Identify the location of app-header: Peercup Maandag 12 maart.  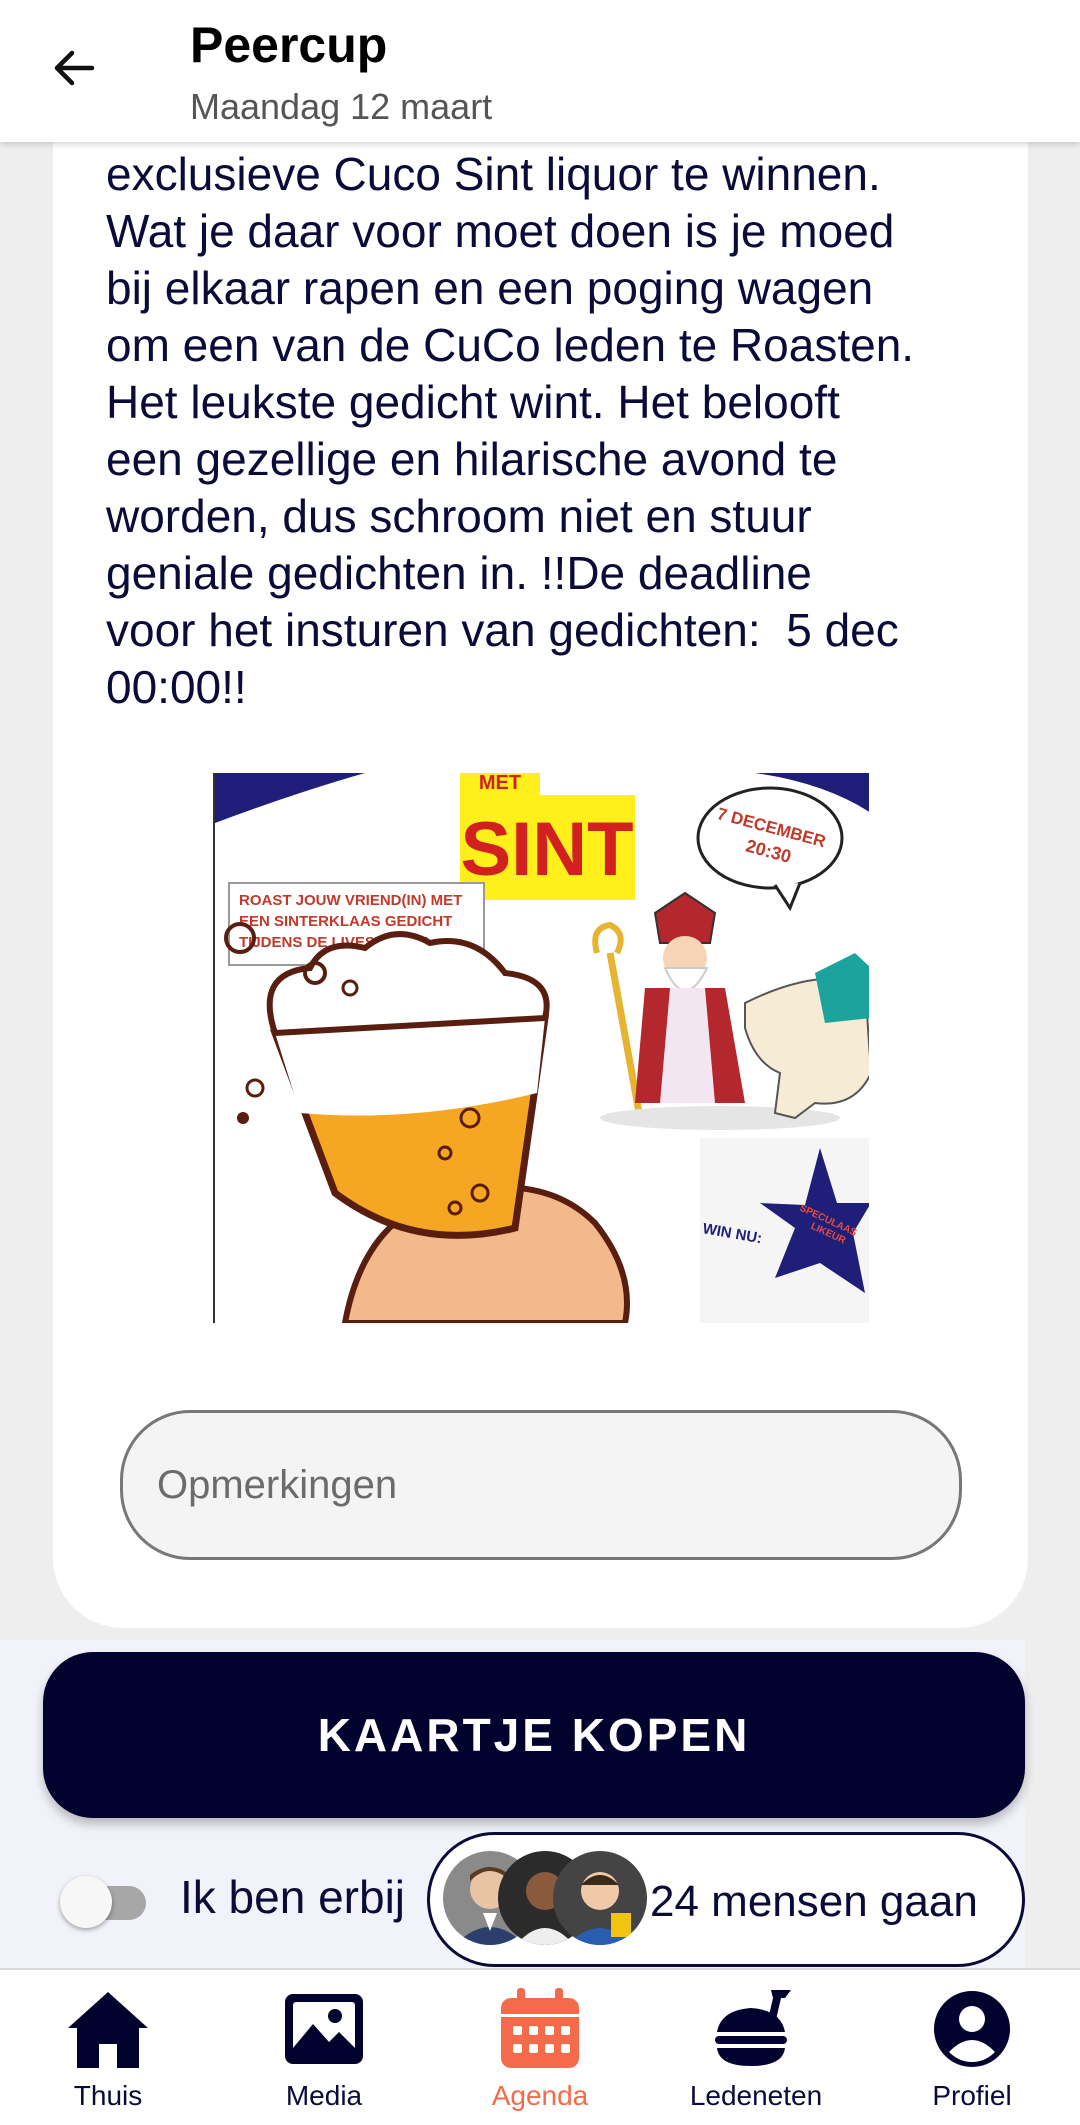
(540, 71).